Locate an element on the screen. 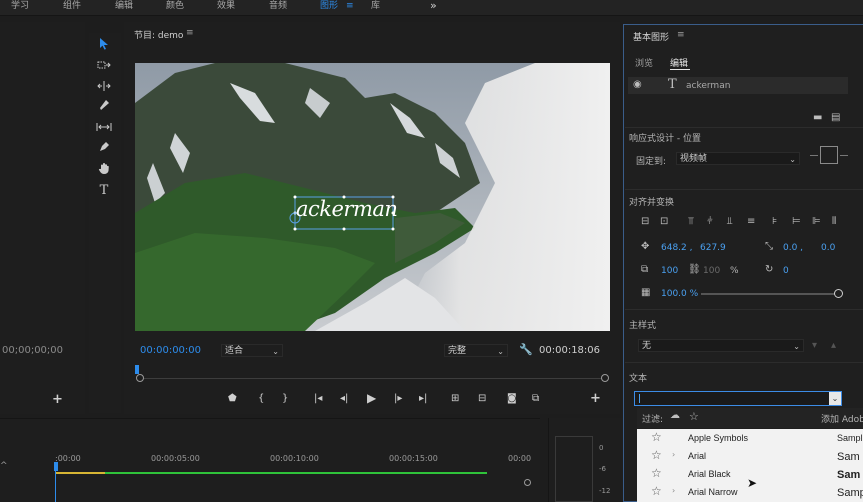 This screenshot has width=863, height=502. tab-browse: 浏览 is located at coordinates (644, 62).